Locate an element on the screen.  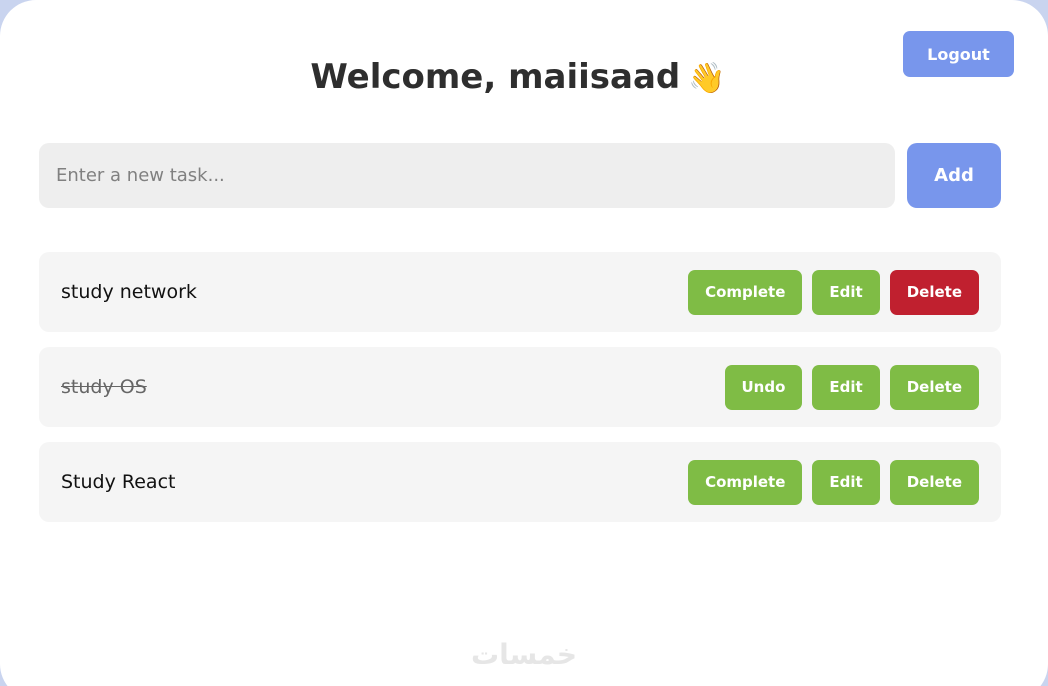
task-actions: Undo Edit Delete is located at coordinates (851, 387).